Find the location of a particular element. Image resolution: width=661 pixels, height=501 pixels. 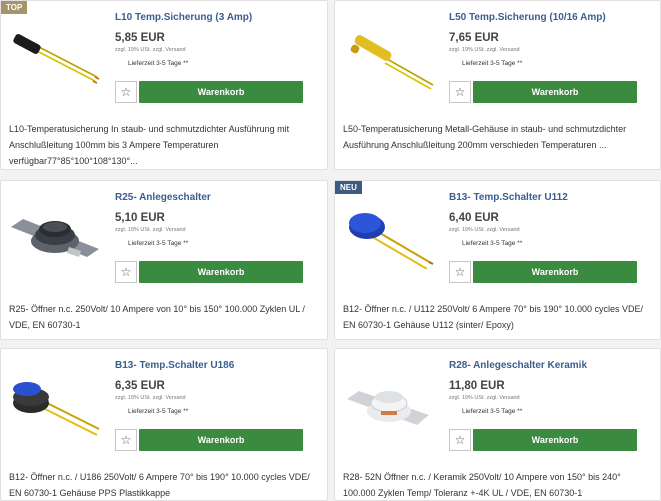

product-price: 6,40 EUR is located at coordinates (474, 218).